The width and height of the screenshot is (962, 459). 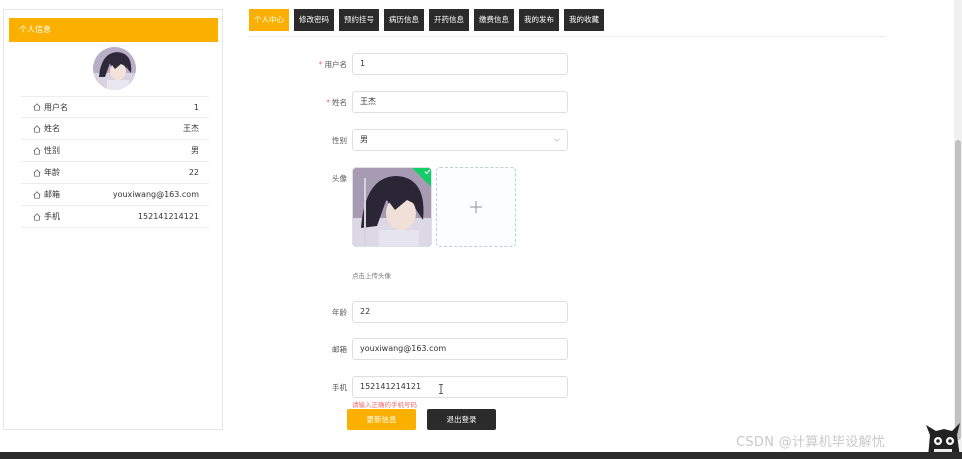 I want to click on tab-medical-records: 病历信息, so click(x=404, y=20).